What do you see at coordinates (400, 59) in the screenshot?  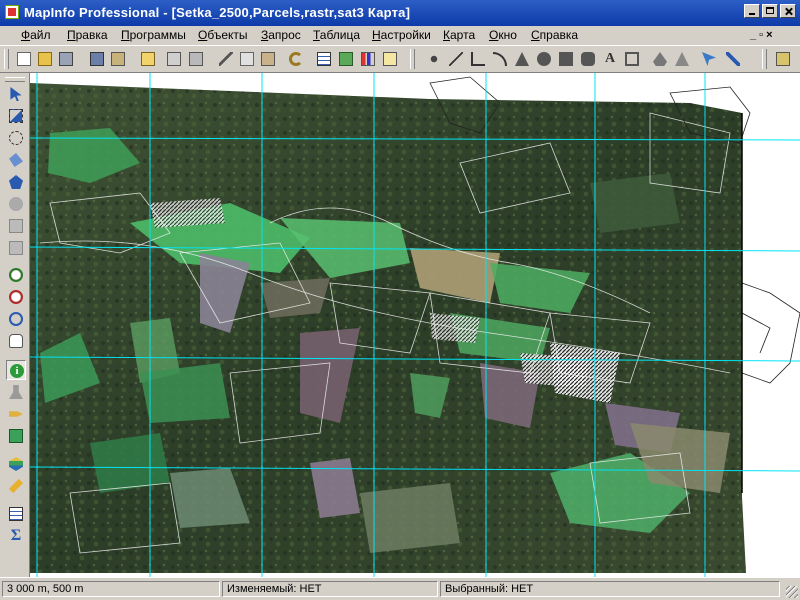 I see `main-toolbar: A` at bounding box center [400, 59].